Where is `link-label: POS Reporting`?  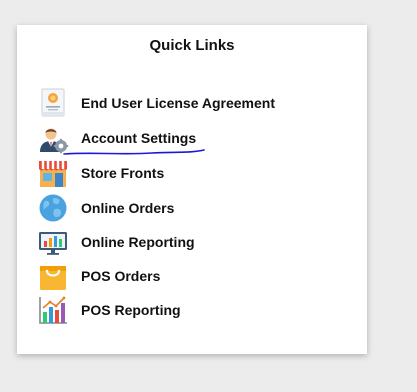
link-label: POS Reporting is located at coordinates (131, 310).